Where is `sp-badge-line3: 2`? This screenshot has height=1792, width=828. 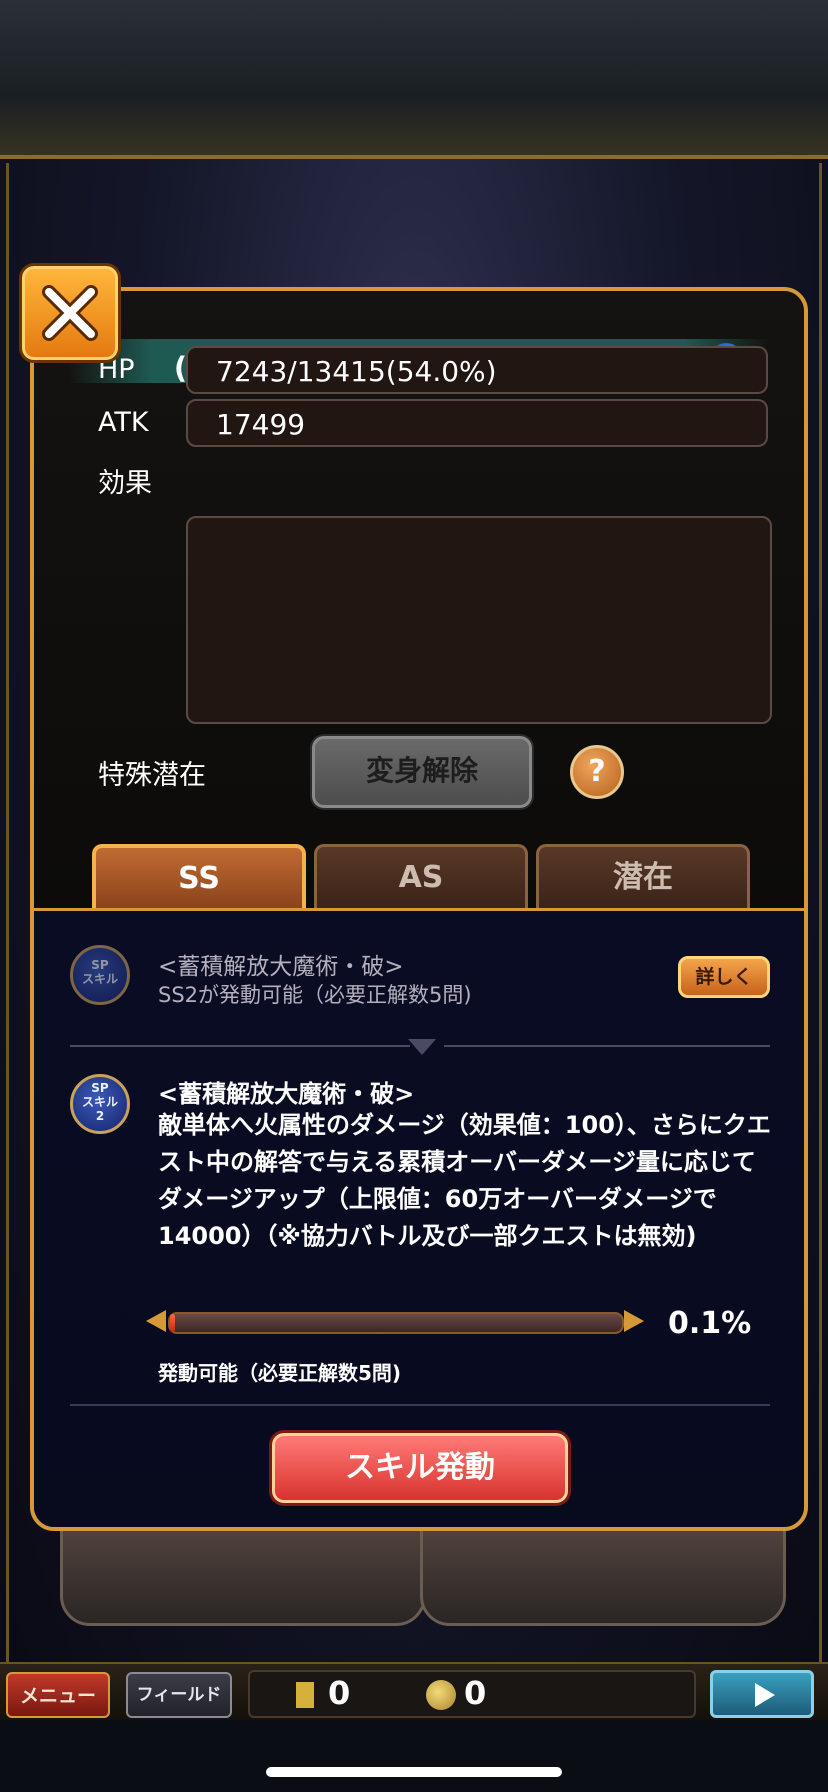 sp-badge-line3: 2 is located at coordinates (100, 1116).